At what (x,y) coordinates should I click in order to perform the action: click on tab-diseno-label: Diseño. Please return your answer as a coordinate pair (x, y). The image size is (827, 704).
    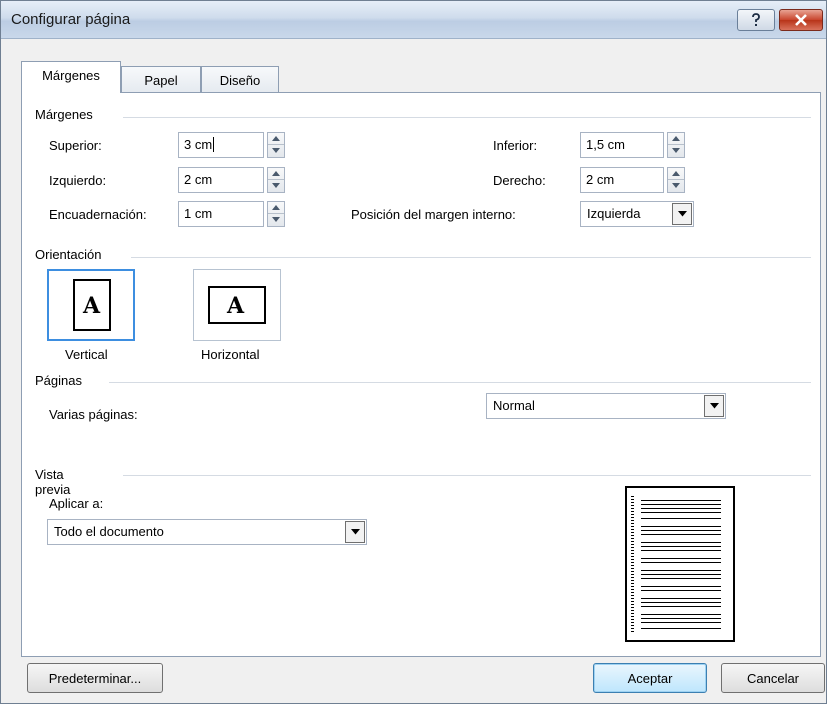
    Looking at the image, I should click on (240, 80).